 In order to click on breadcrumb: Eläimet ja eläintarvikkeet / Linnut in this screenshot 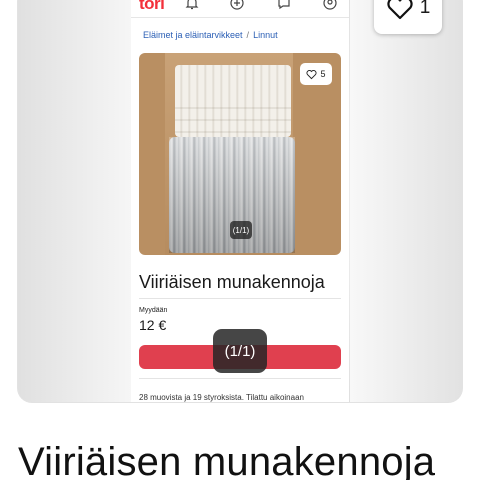, I will do `click(210, 35)`.